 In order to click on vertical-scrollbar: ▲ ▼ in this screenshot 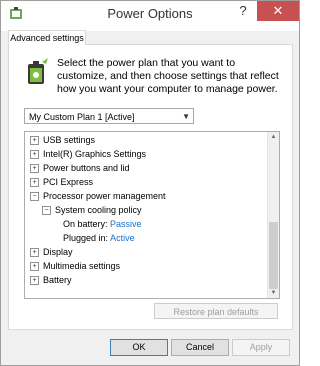, I will do `click(273, 215)`.